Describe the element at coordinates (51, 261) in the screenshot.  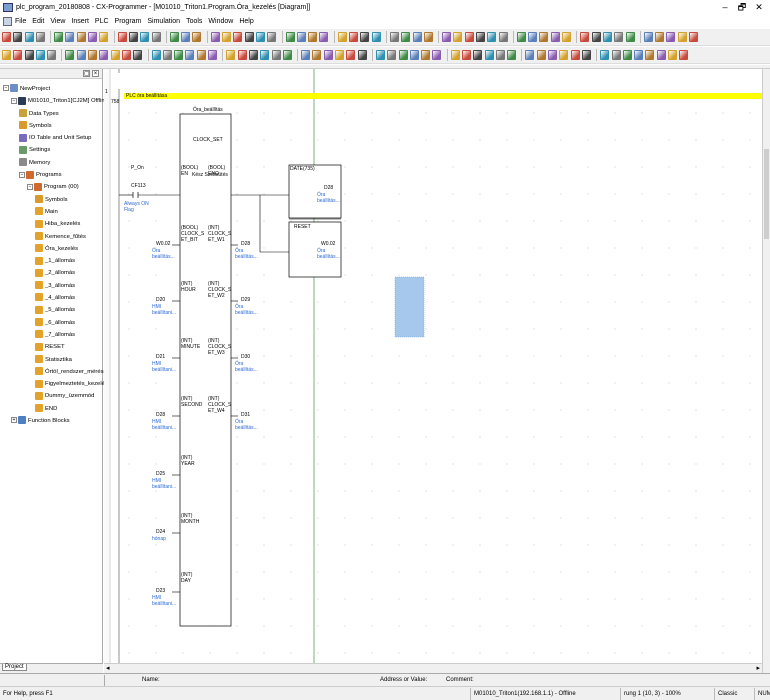
I see `tree-item-14: _1_állomás` at that location.